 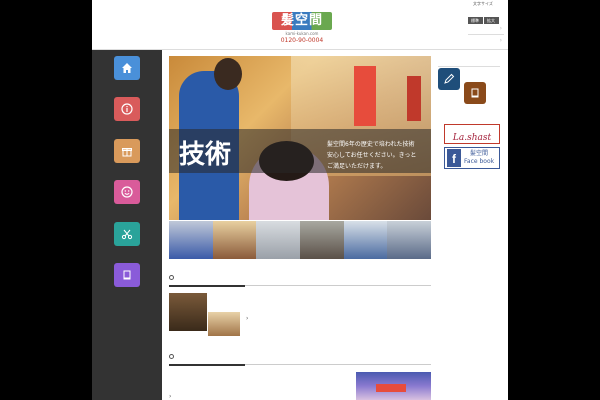 I want to click on pencil-button, so click(x=449, y=79).